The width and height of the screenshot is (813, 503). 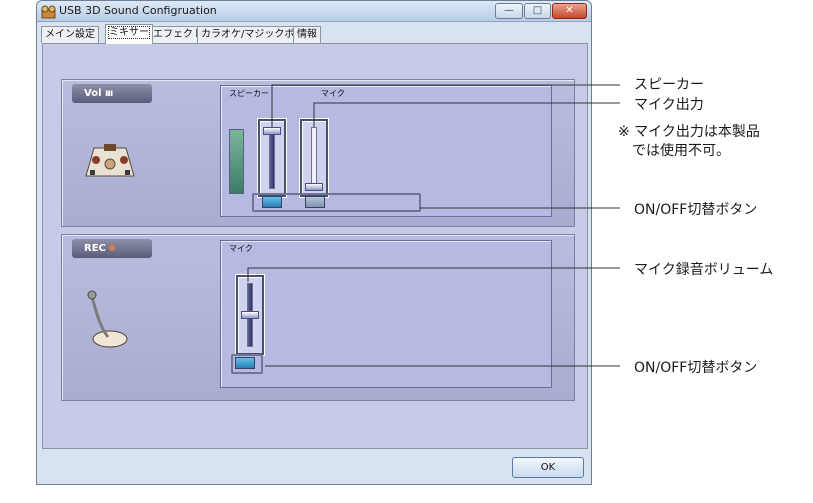 What do you see at coordinates (696, 368) in the screenshot?
I see `callout-onoff-recording: ON/OFF切替ボタン` at bounding box center [696, 368].